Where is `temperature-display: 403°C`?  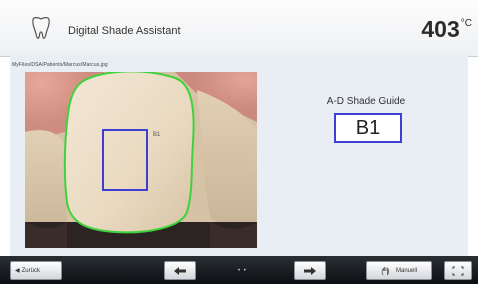 temperature-display: 403°C is located at coordinates (446, 29).